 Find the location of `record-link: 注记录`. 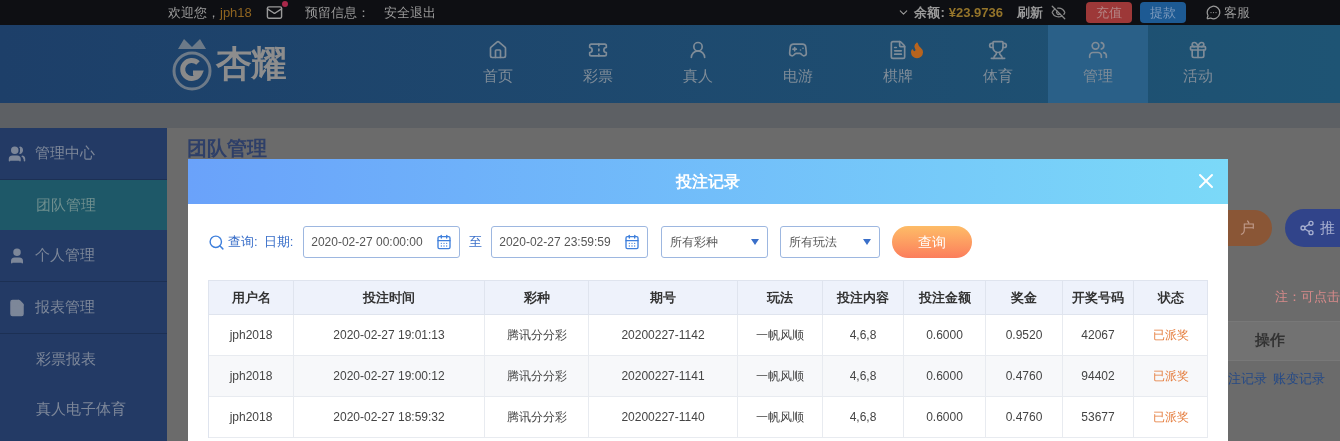

record-link: 注记录 is located at coordinates (1247, 378).